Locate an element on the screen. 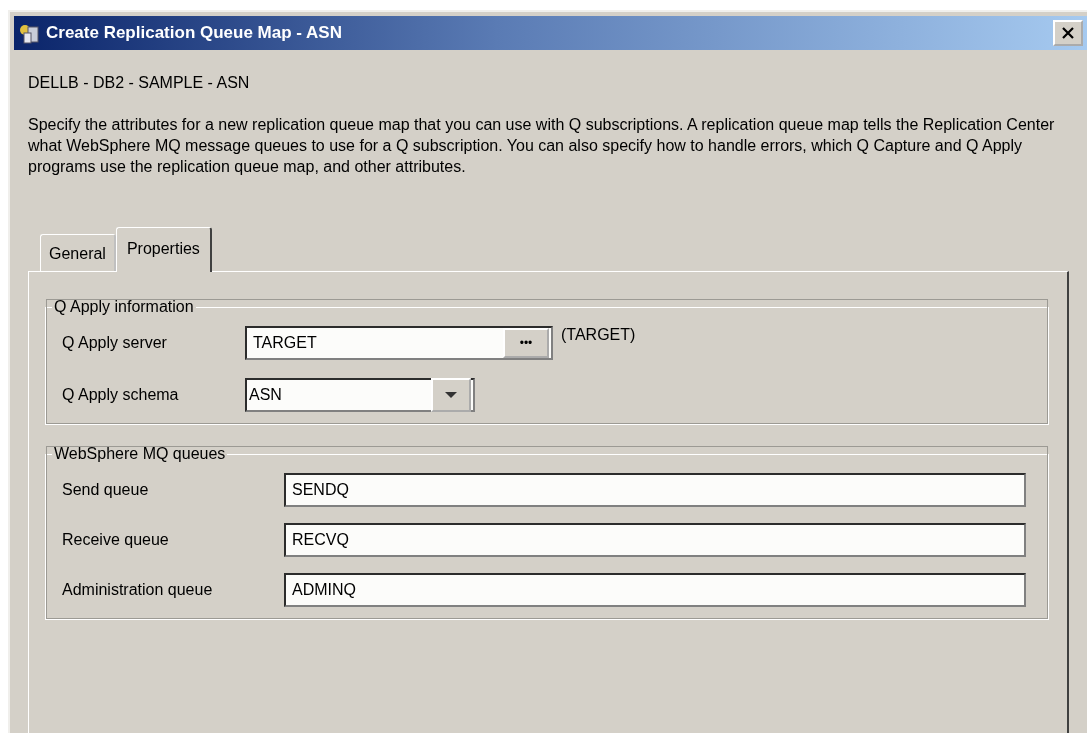  group-title: Q Apply information is located at coordinates (124, 307).